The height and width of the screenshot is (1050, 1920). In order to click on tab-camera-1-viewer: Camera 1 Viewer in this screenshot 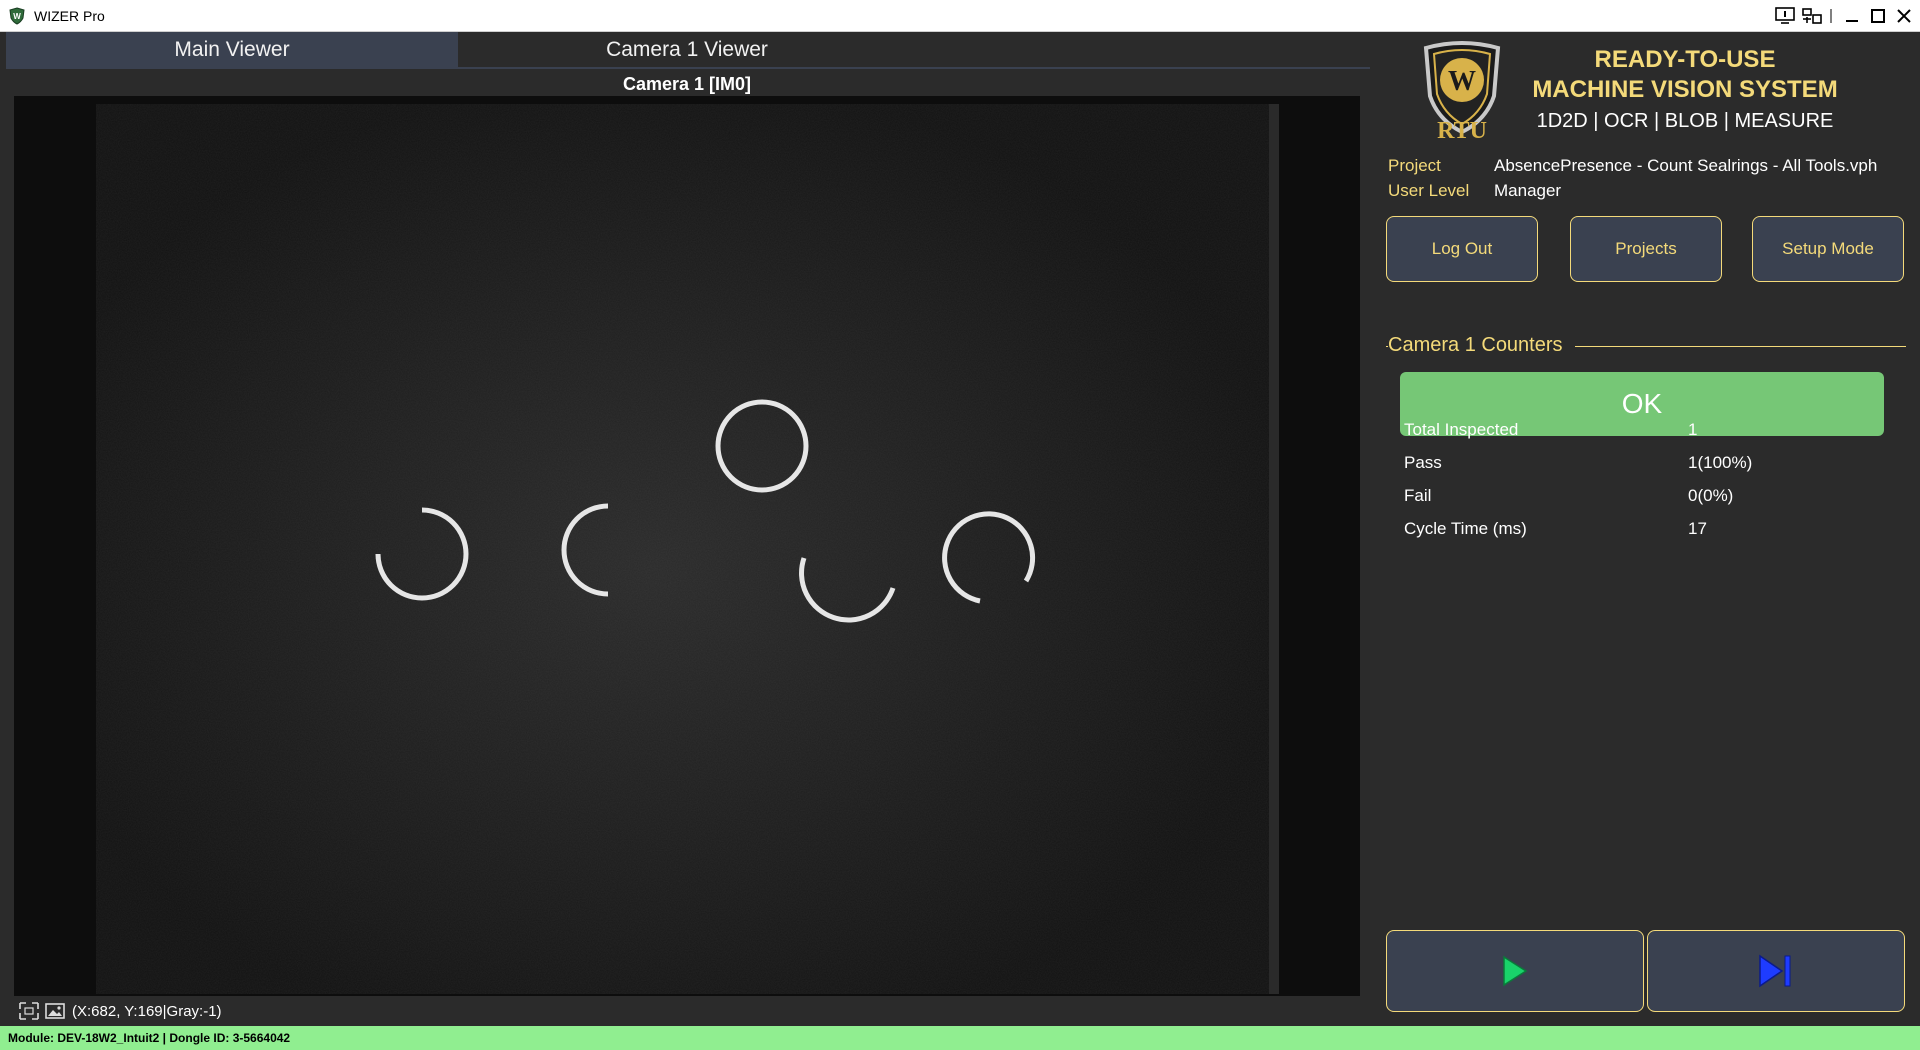, I will do `click(687, 50)`.